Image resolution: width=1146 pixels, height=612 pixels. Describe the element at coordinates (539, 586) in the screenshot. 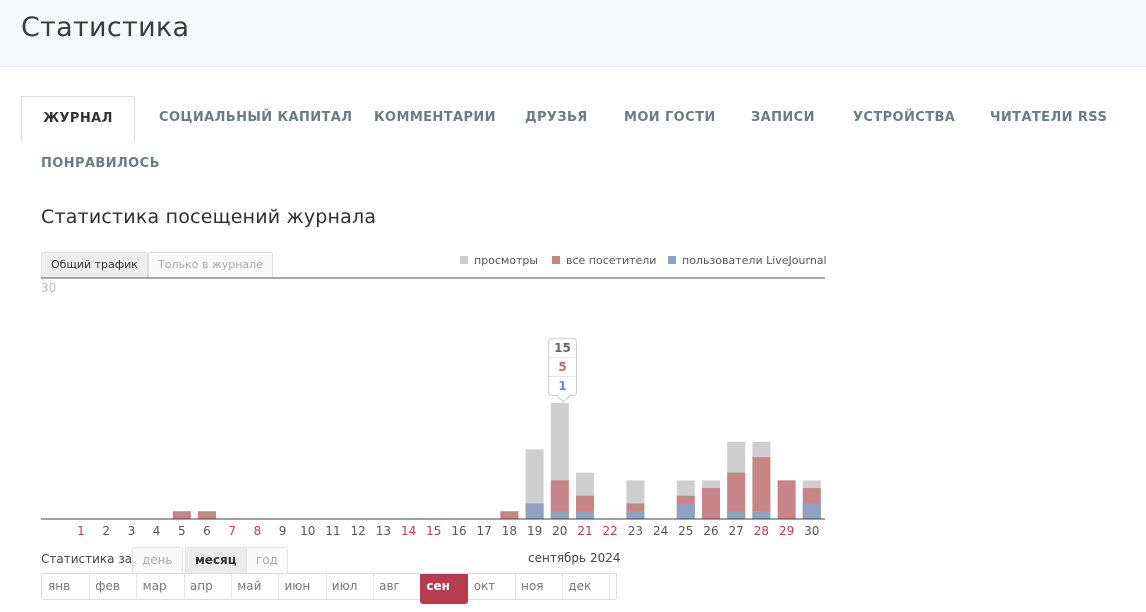

I see `month-11: ноя` at that location.